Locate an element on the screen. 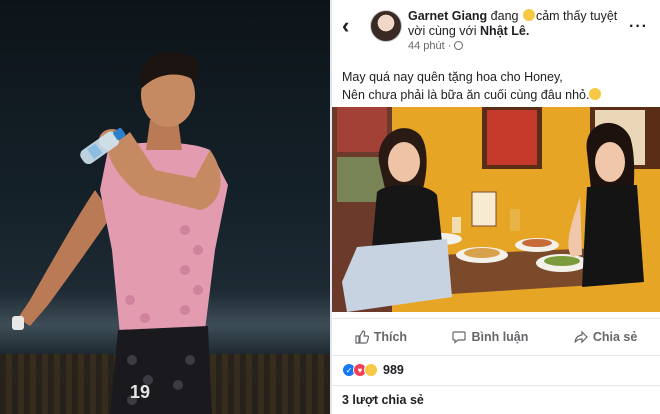  reactions-summary: ✓ ♥ 989 is located at coordinates (373, 370).